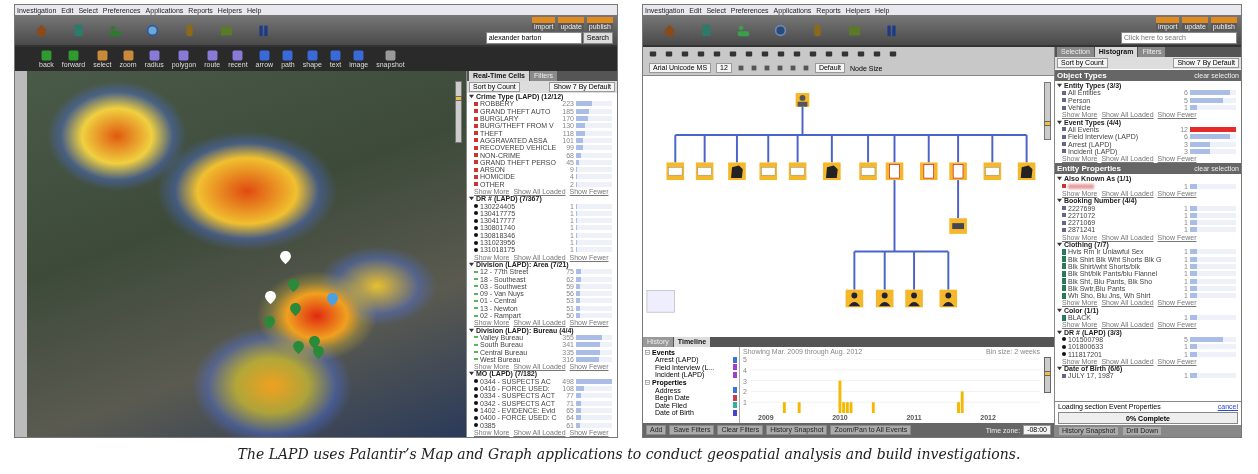  What do you see at coordinates (1064, 317) in the screenshot?
I see `swatch-icon` at bounding box center [1064, 317].